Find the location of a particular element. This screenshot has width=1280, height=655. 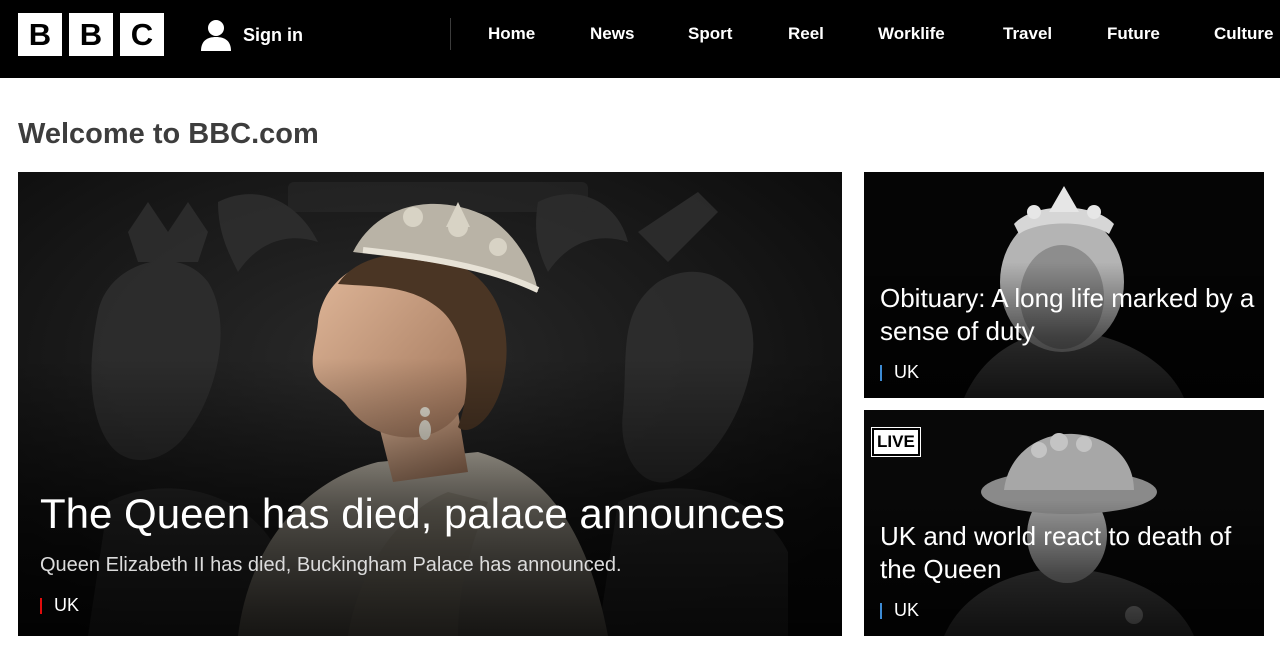

user-icon is located at coordinates (216, 35).